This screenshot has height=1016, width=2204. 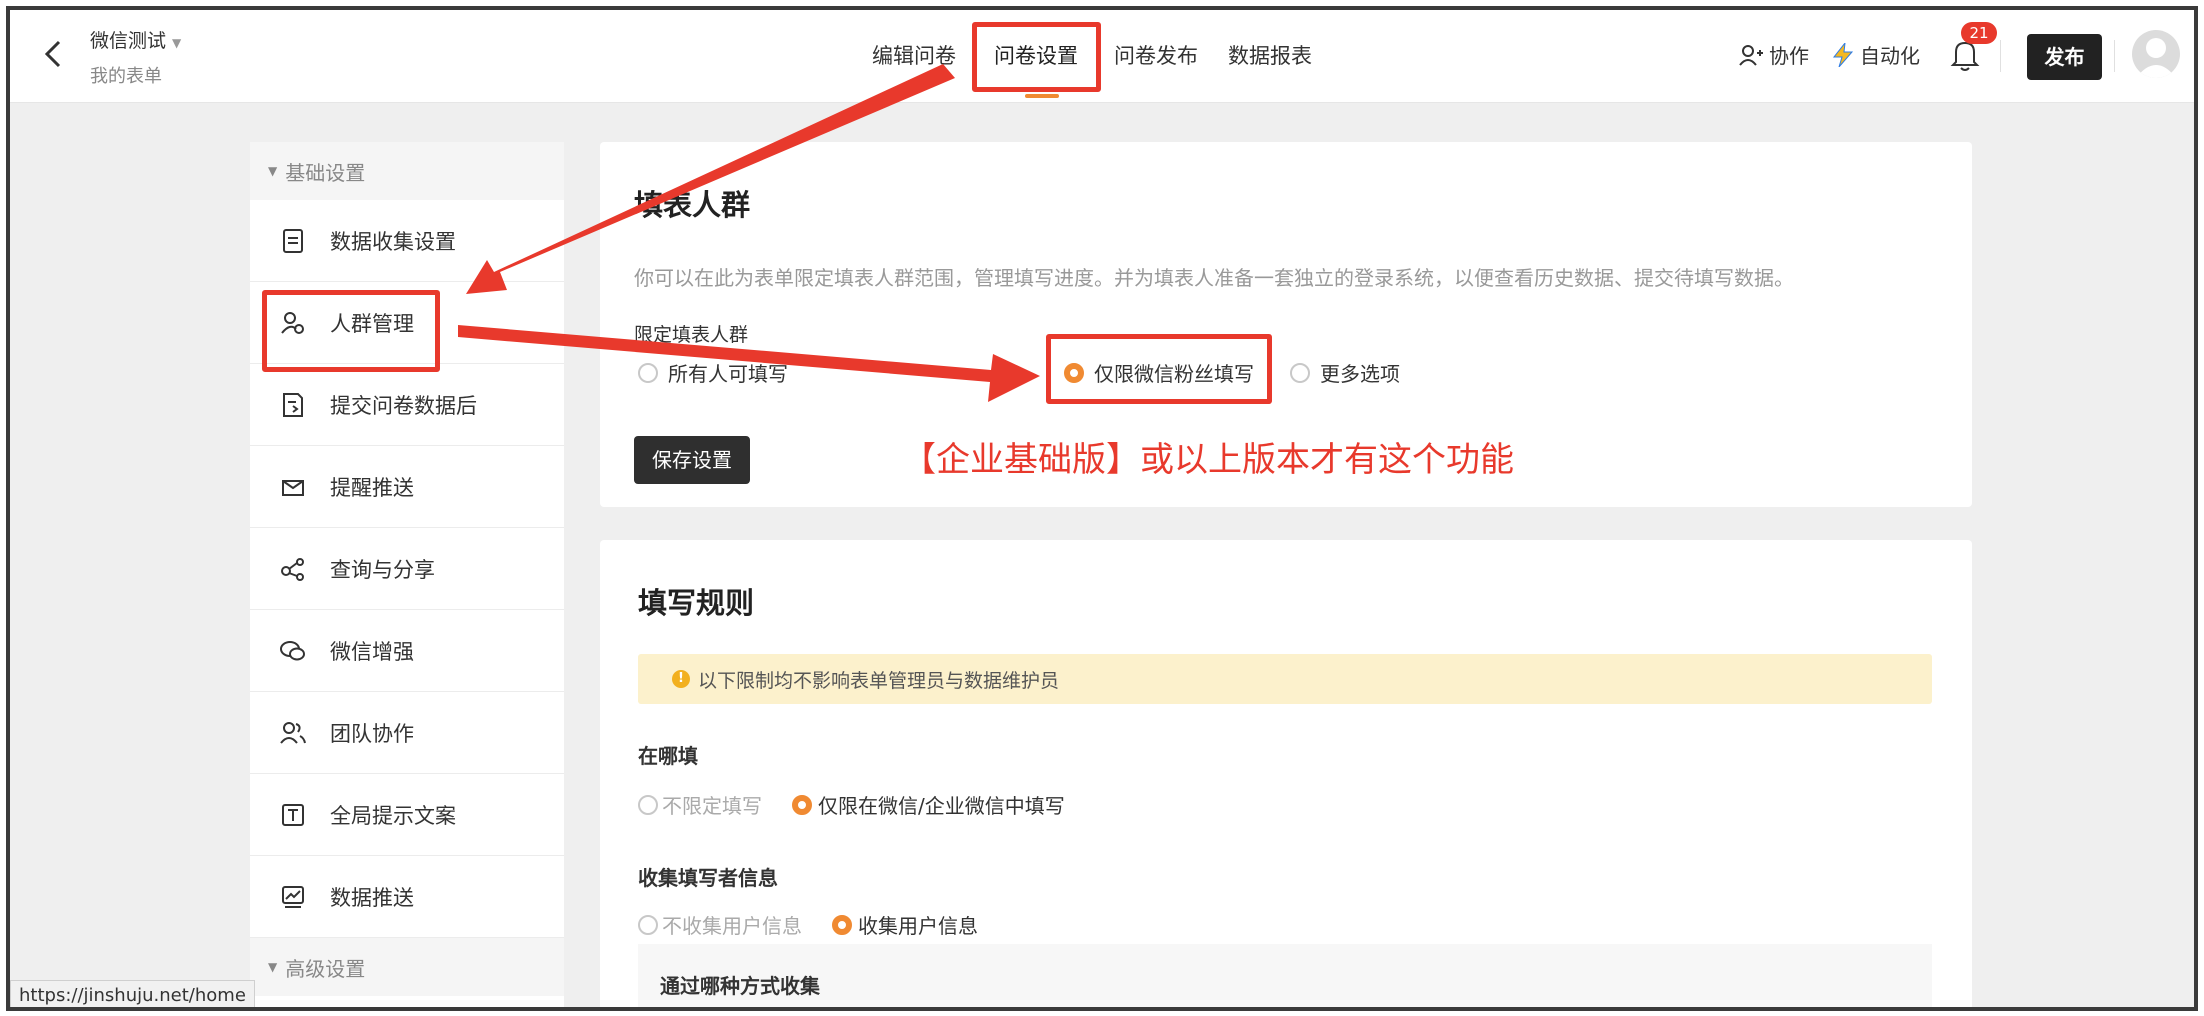 I want to click on radio-everyone: 所有人可填写, so click(x=713, y=372).